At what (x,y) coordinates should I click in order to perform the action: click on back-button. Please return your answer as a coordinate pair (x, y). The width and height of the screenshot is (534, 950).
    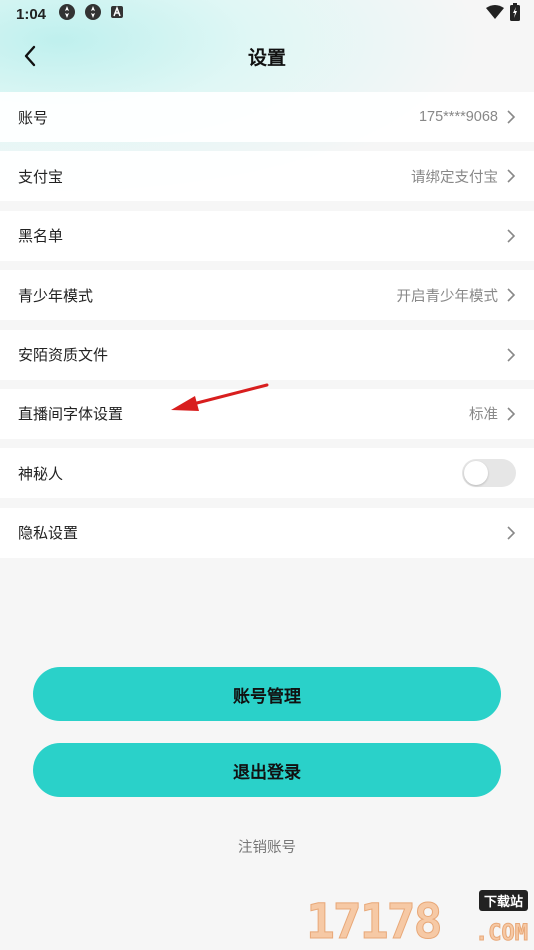
    Looking at the image, I should click on (30, 56).